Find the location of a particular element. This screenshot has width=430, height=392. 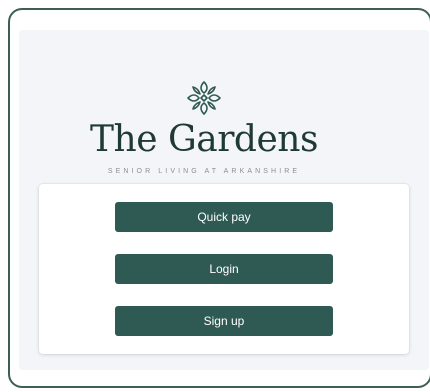

sign-up-button: Sign up is located at coordinates (224, 321).